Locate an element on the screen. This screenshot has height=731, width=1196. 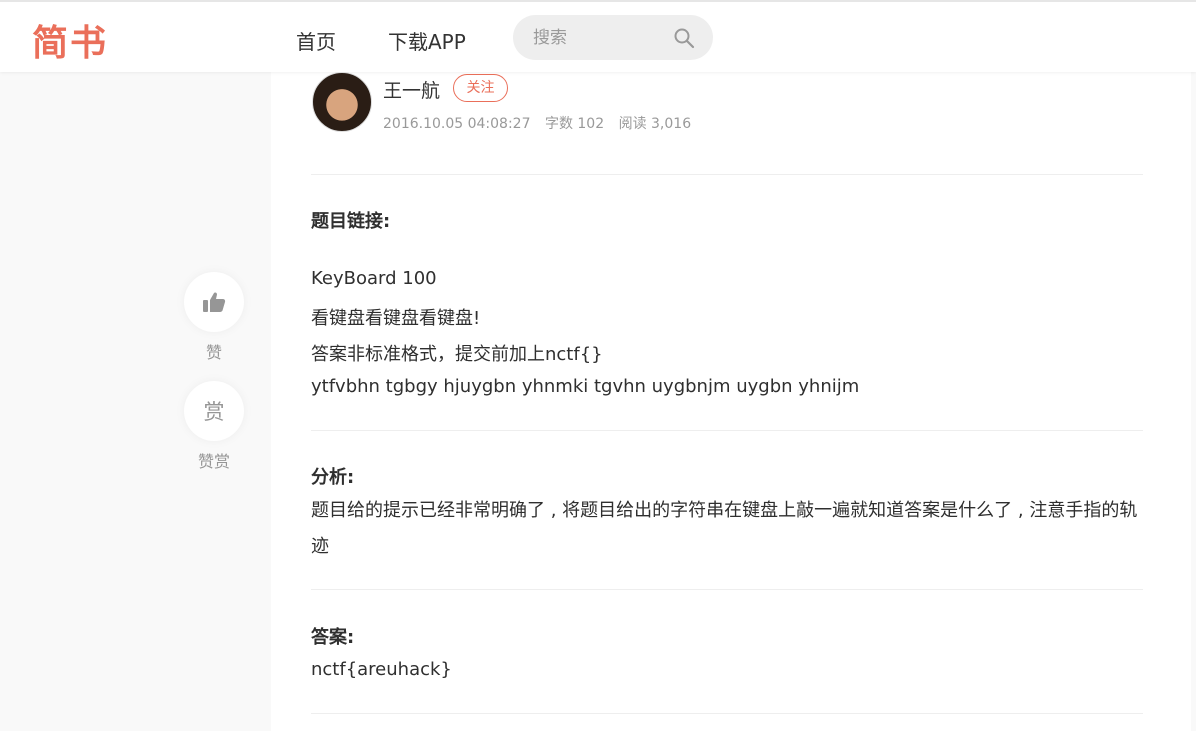
like-label: 赞 is located at coordinates (213, 352).